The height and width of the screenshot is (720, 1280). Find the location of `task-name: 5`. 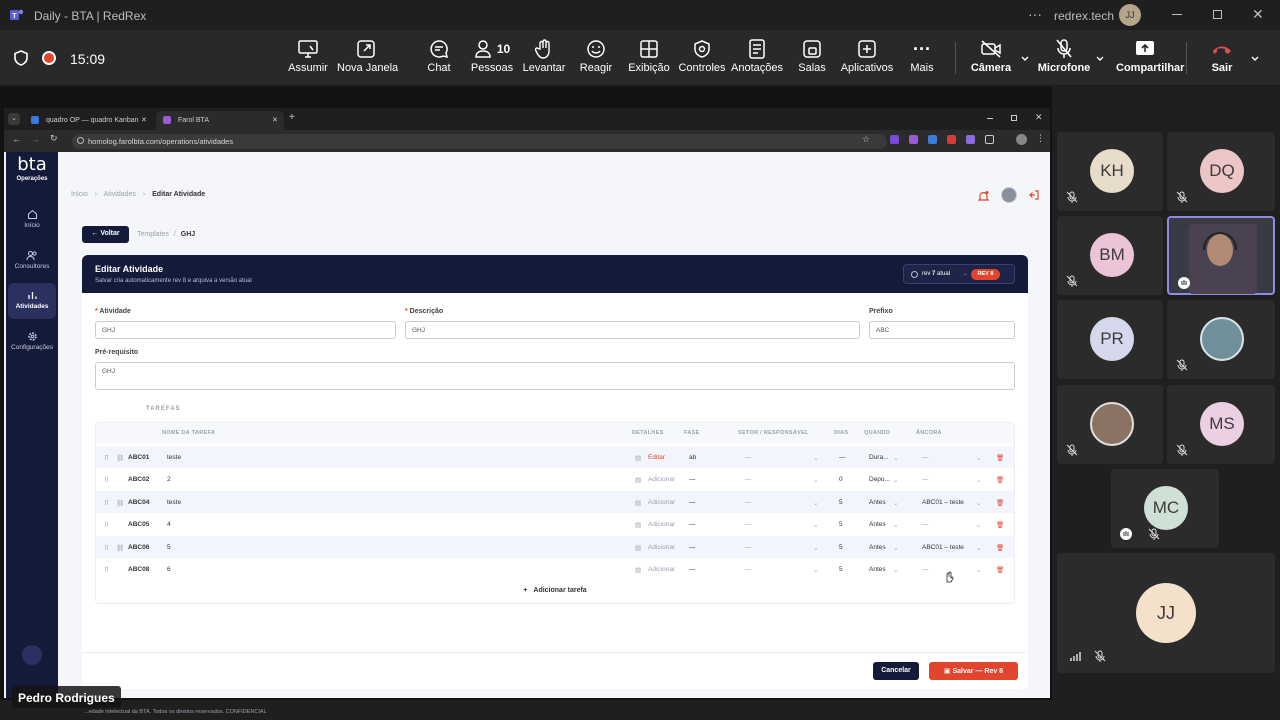

task-name: 5 is located at coordinates (169, 547).